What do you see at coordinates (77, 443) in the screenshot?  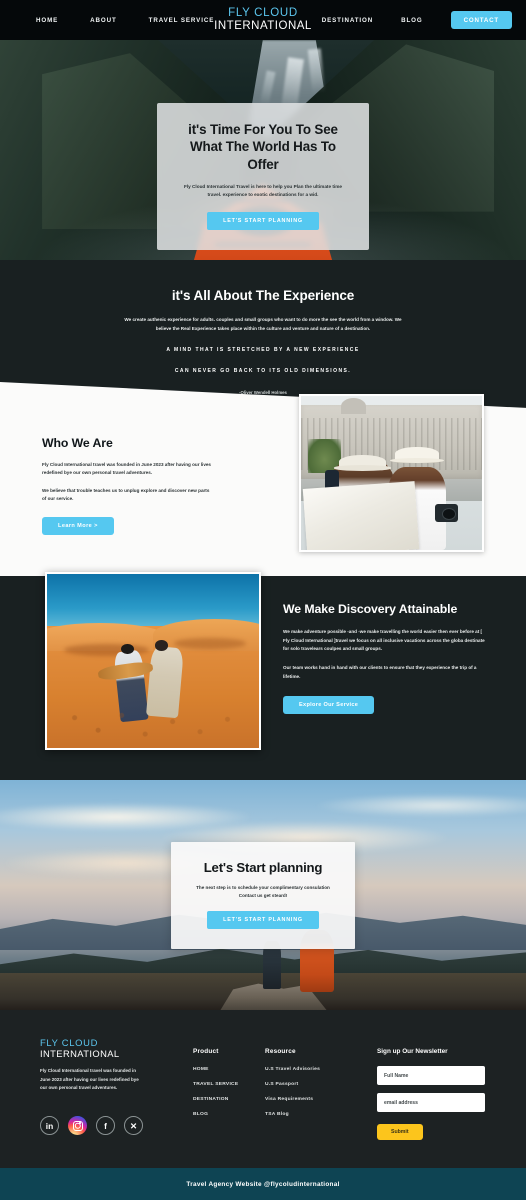 I see `who-we-are-heading: Who We Are` at bounding box center [77, 443].